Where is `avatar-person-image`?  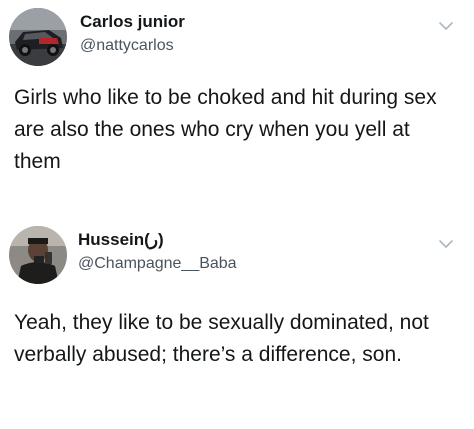 avatar-person-image is located at coordinates (38, 255).